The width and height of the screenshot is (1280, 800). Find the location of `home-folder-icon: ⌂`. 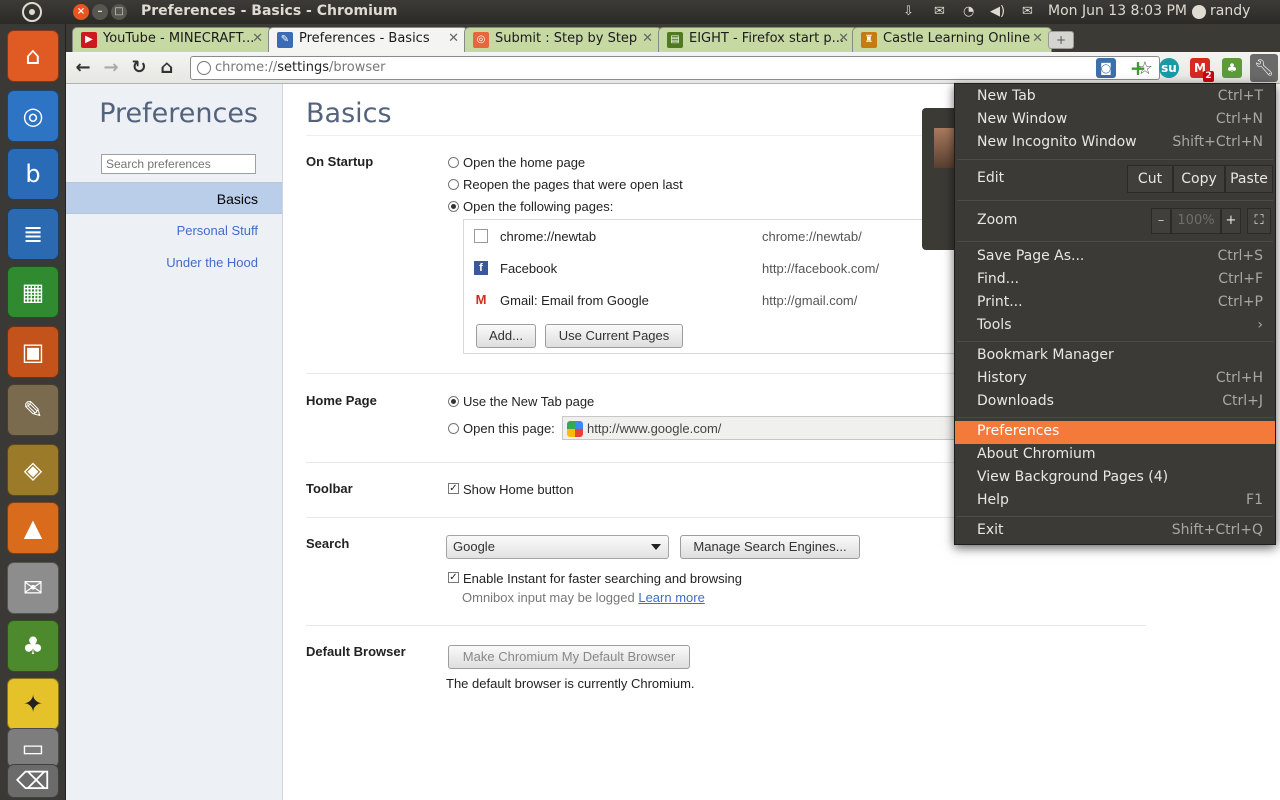

home-folder-icon: ⌂ is located at coordinates (33, 56).